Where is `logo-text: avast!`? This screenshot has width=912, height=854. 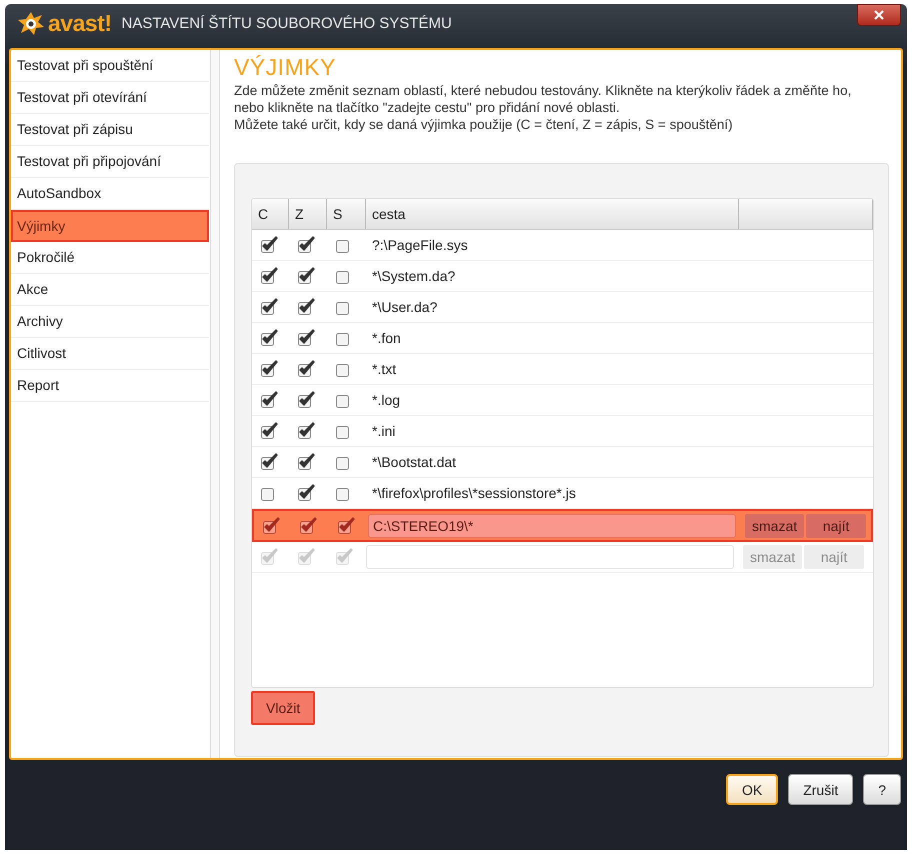
logo-text: avast! is located at coordinates (80, 23).